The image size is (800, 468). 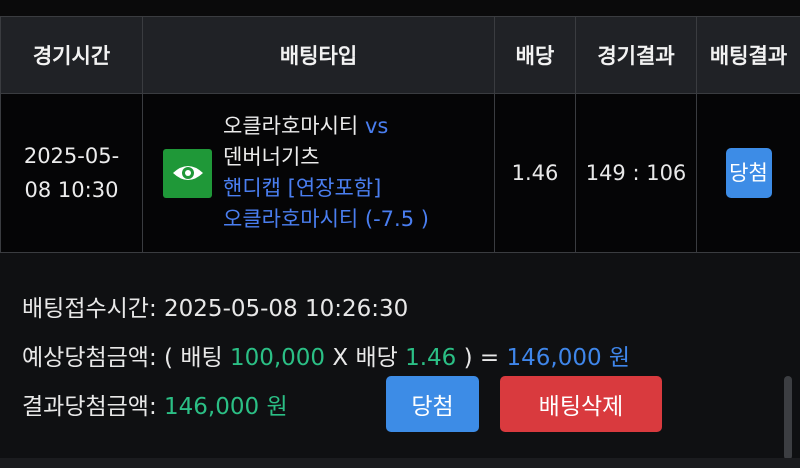 I want to click on eye-icon, so click(x=187, y=173).